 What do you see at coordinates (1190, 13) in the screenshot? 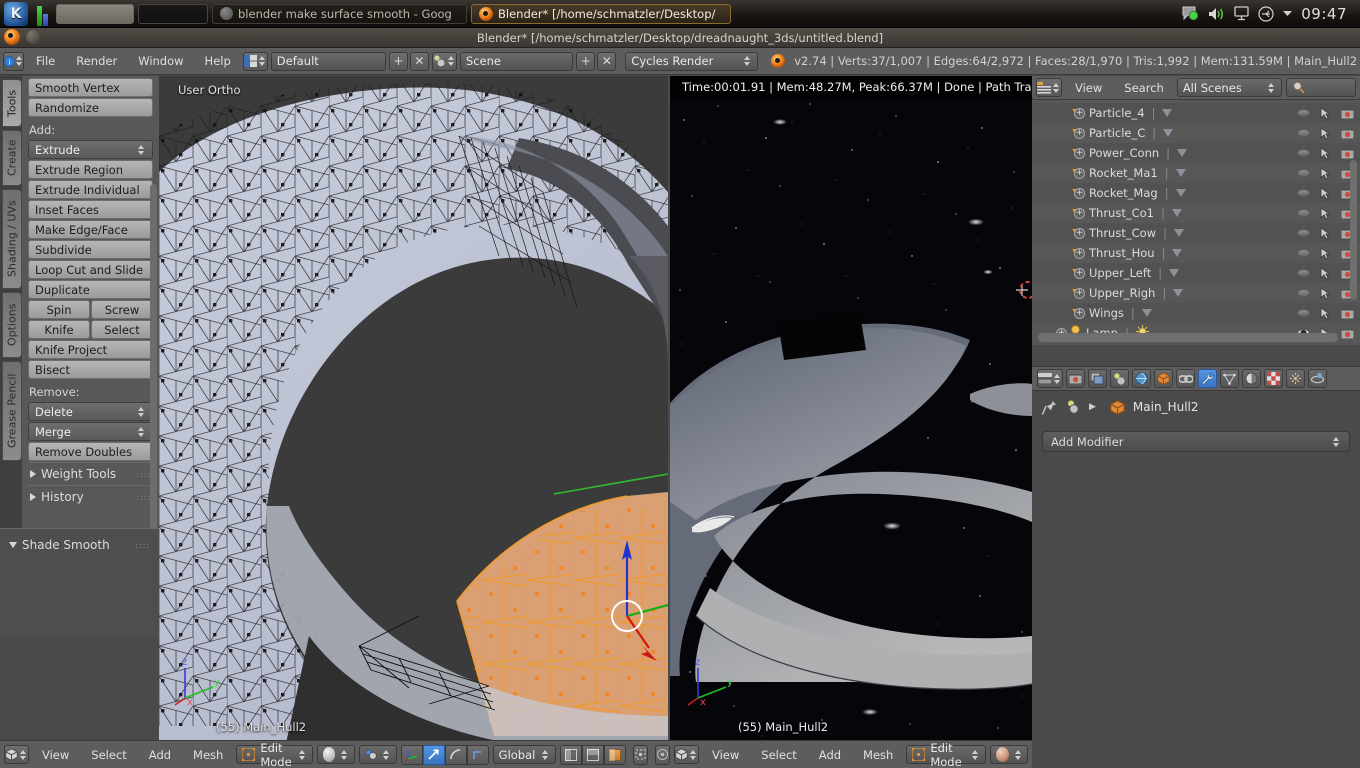
I see `chat-icon` at bounding box center [1190, 13].